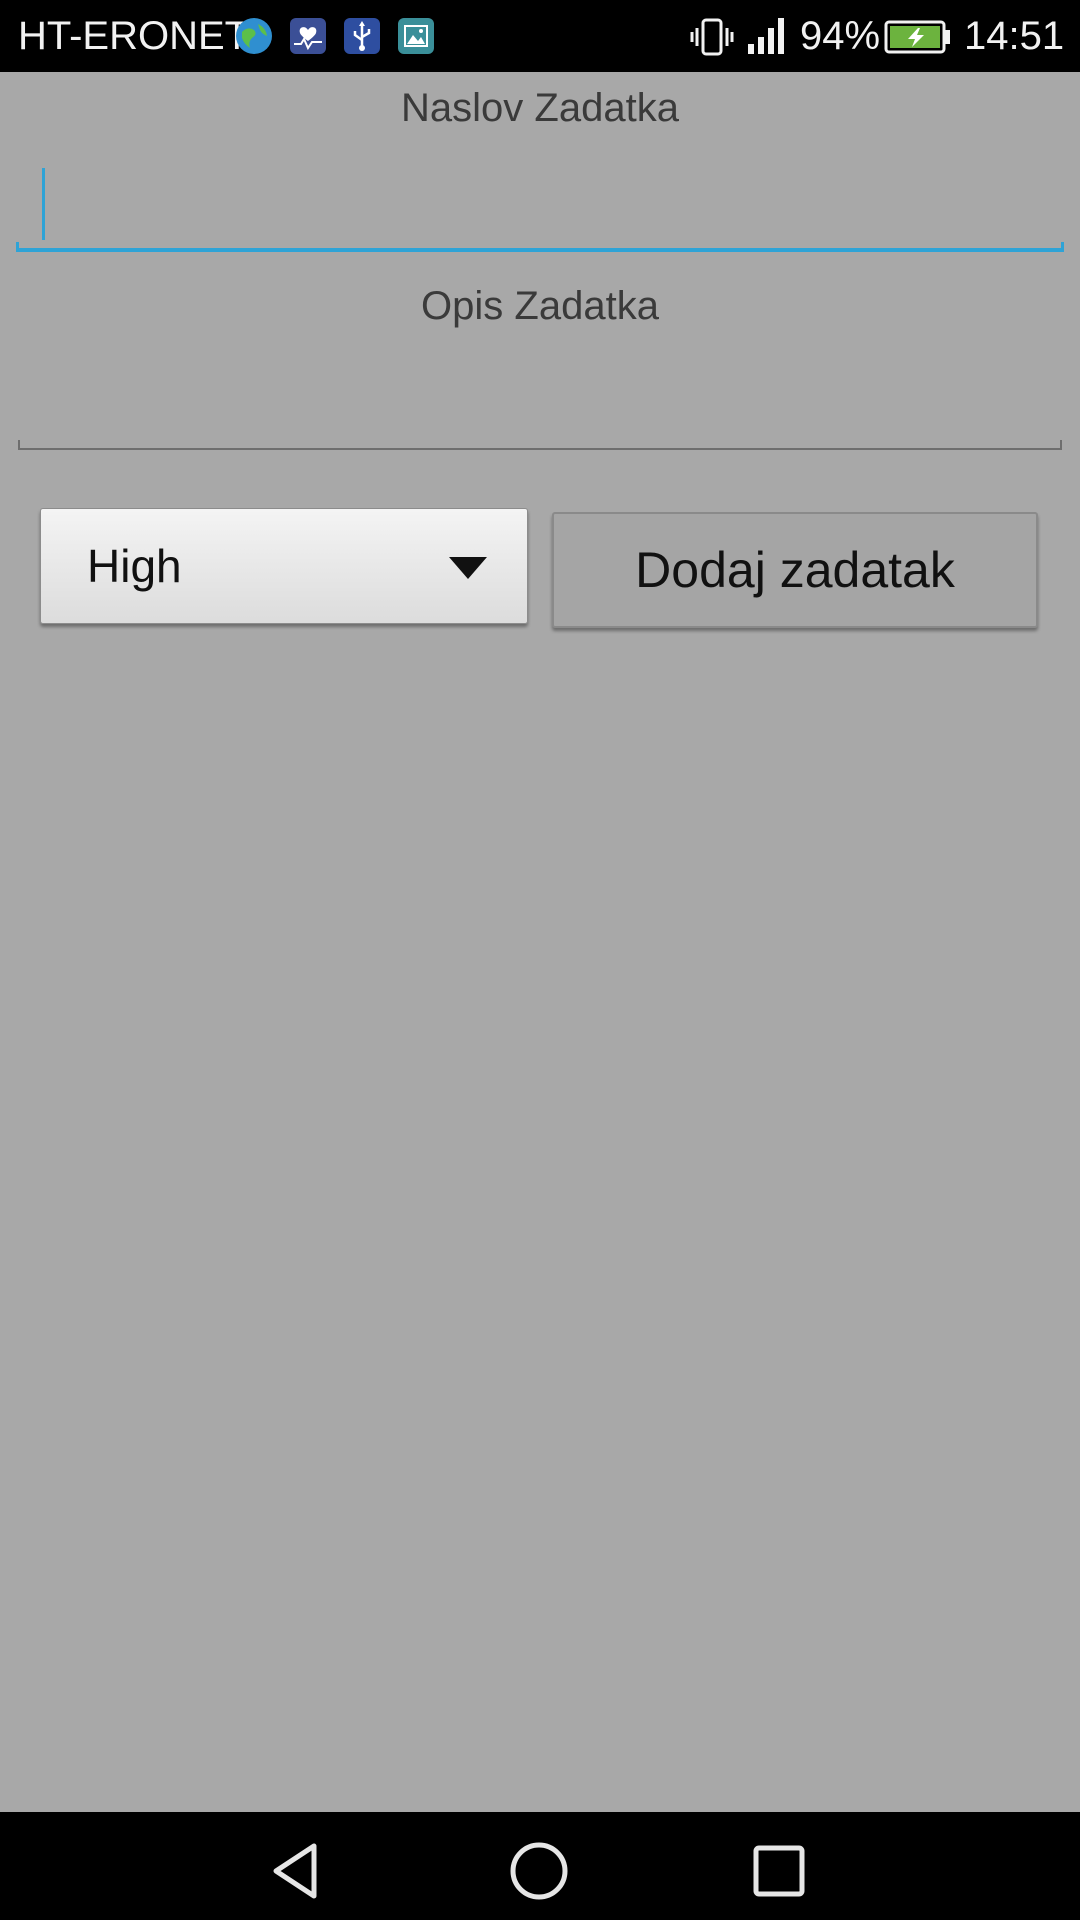  What do you see at coordinates (362, 36) in the screenshot?
I see `usb-icon` at bounding box center [362, 36].